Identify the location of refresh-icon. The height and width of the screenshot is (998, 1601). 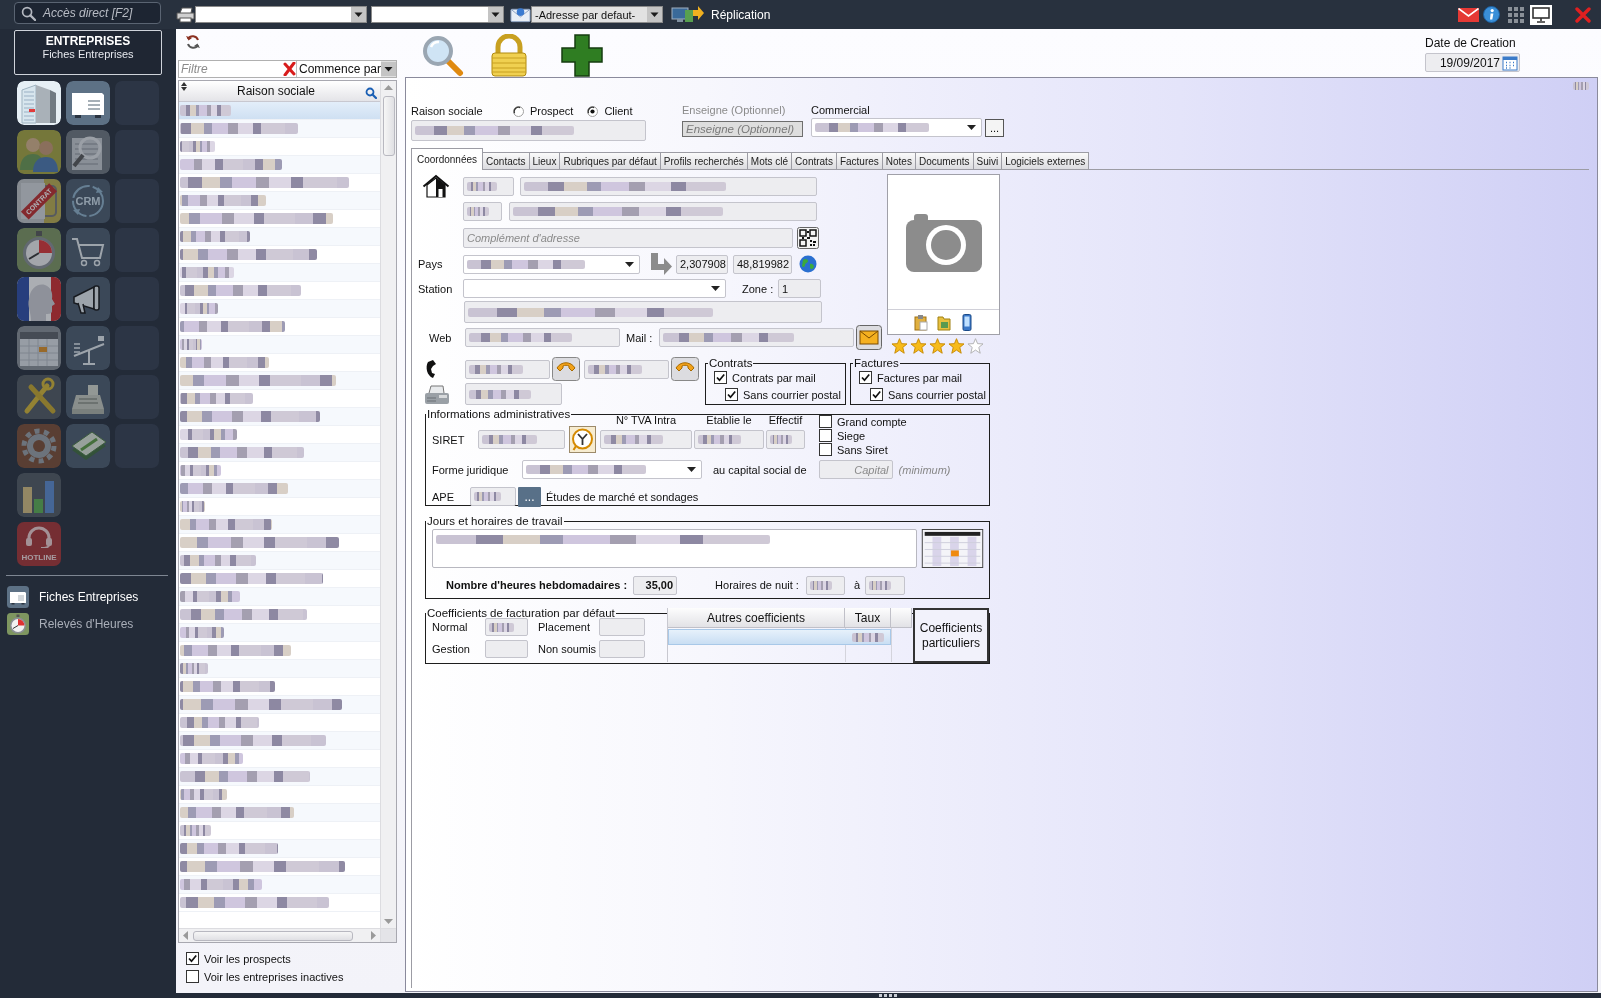
(193, 42).